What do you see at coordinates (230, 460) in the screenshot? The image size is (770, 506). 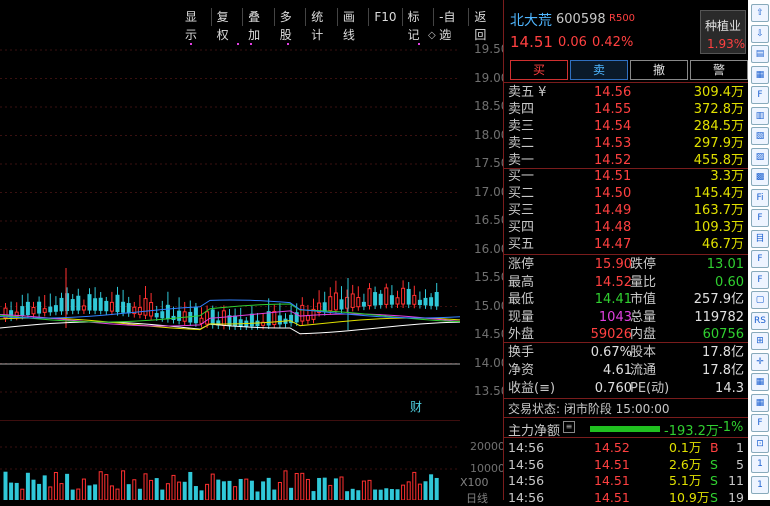 I see `volume-chart` at bounding box center [230, 460].